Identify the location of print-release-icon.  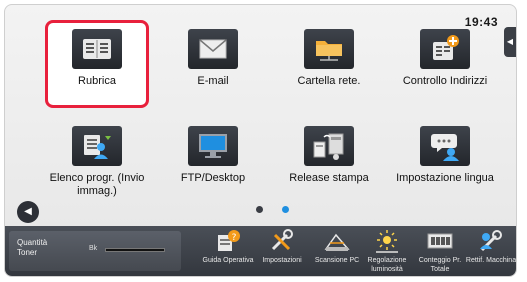
(329, 146).